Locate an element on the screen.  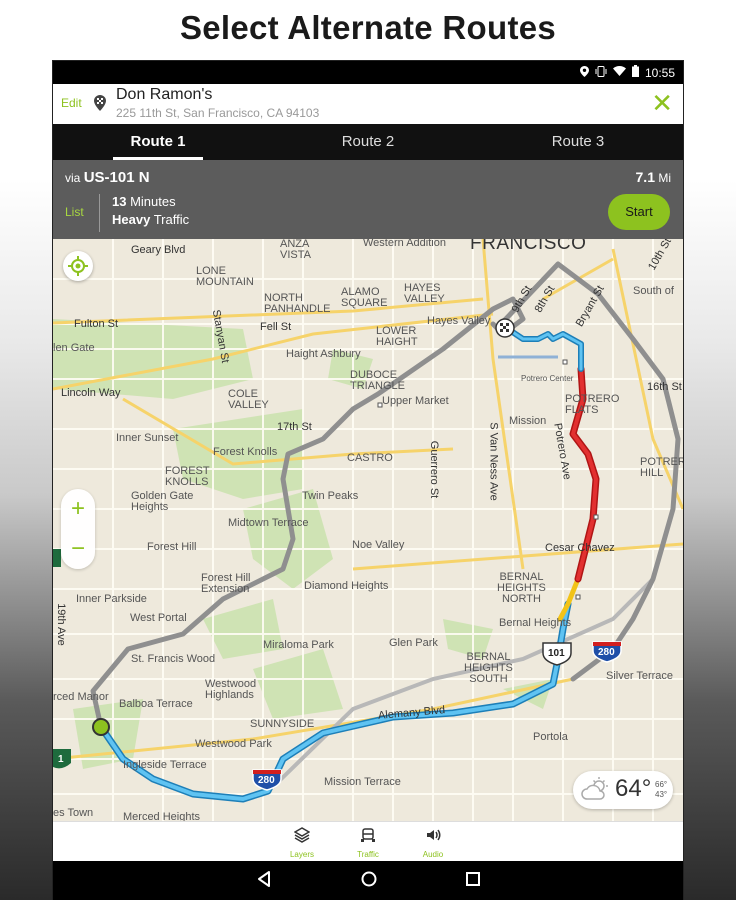
map-label: St. Francis Wood is located at coordinates (173, 659).